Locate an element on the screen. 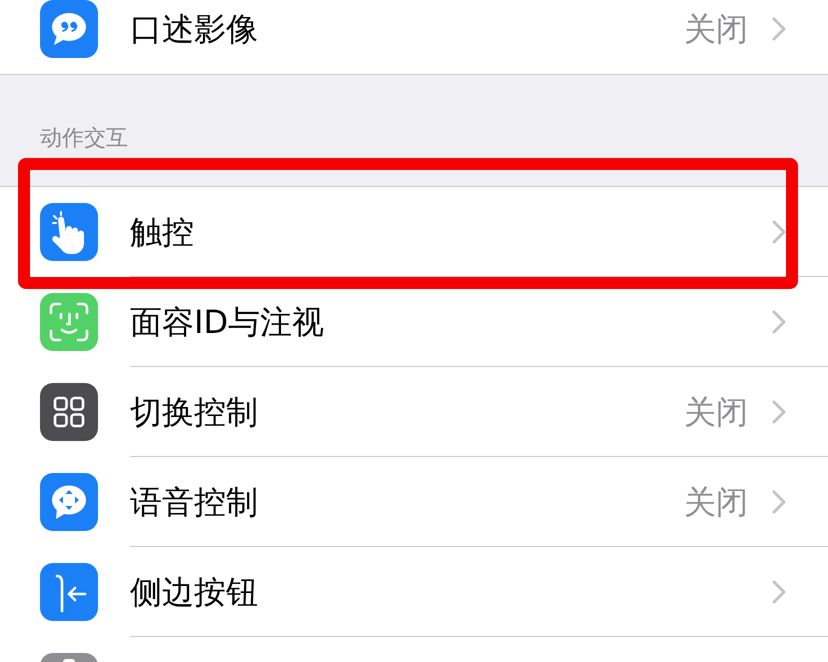 The image size is (828, 662). speech-bubble-arrows-icon is located at coordinates (69, 502).